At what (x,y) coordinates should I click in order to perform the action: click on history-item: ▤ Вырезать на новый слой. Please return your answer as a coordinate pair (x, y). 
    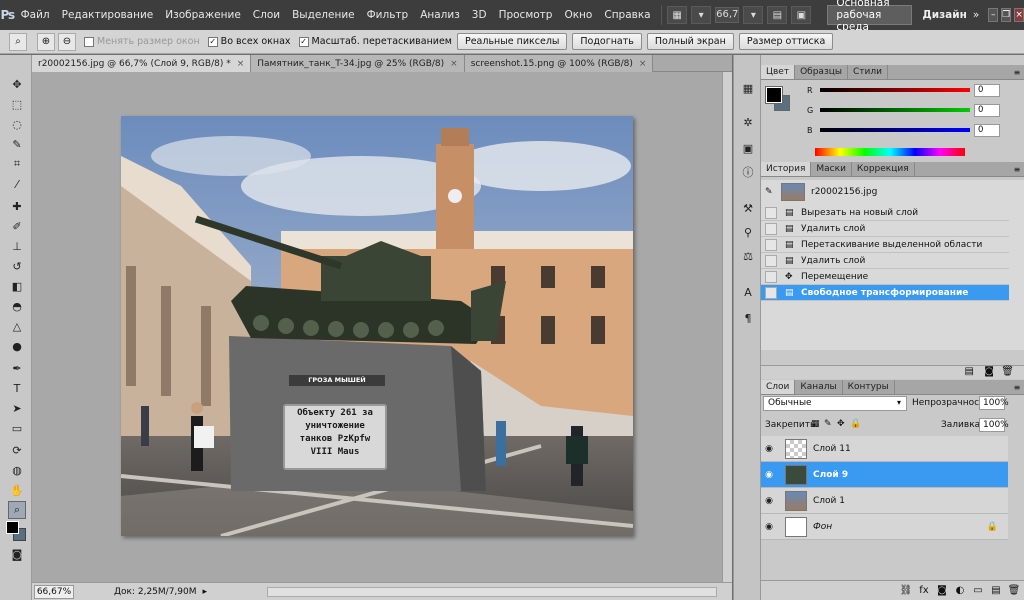
    Looking at the image, I should click on (885, 213).